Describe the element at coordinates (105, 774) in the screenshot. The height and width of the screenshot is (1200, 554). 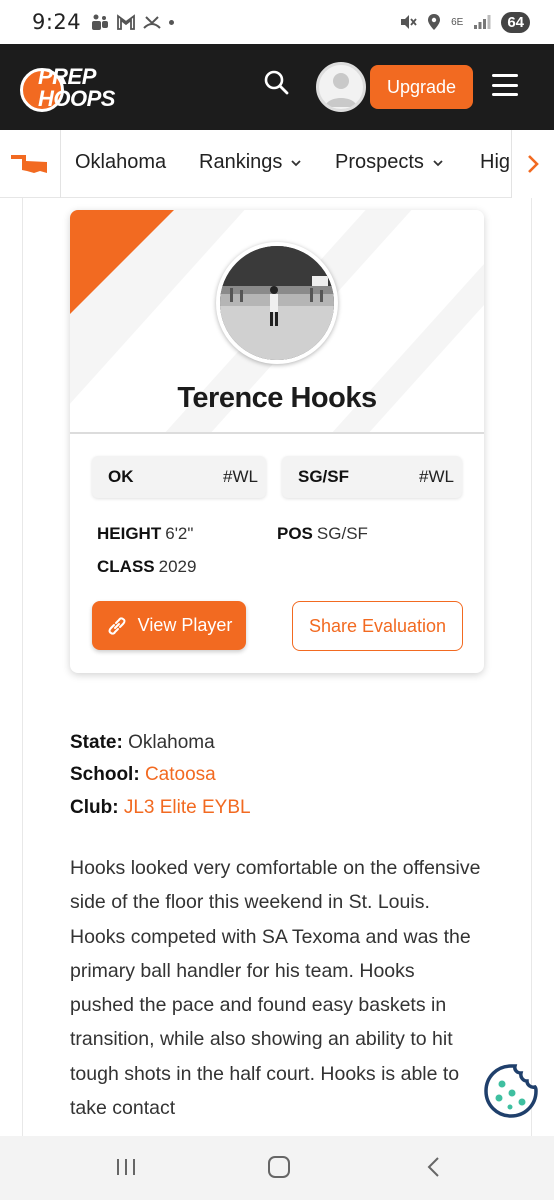
I see `school-label: School:` at that location.